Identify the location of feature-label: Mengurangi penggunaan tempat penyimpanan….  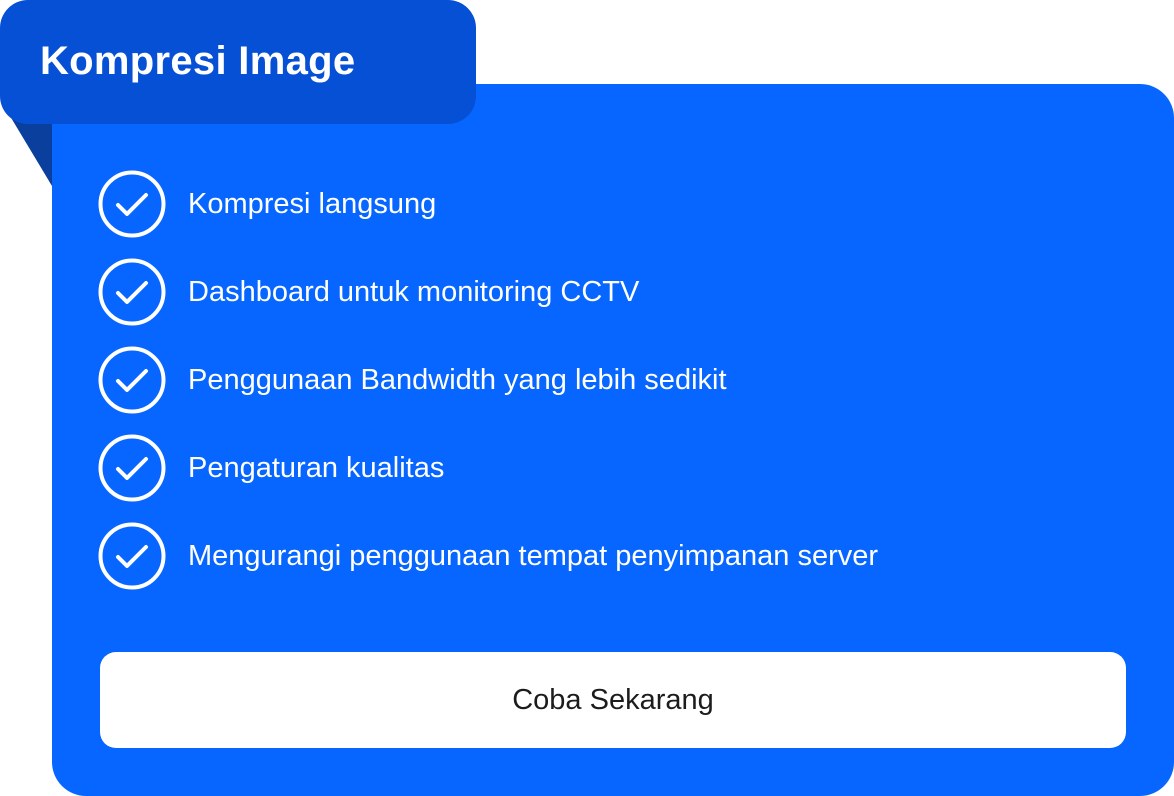
(533, 555).